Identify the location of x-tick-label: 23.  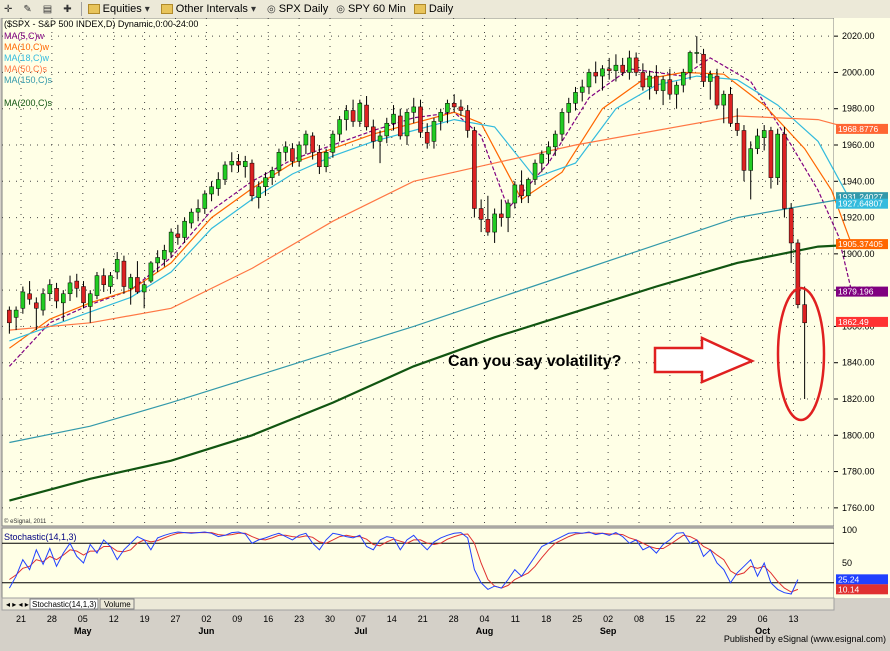
(299, 619).